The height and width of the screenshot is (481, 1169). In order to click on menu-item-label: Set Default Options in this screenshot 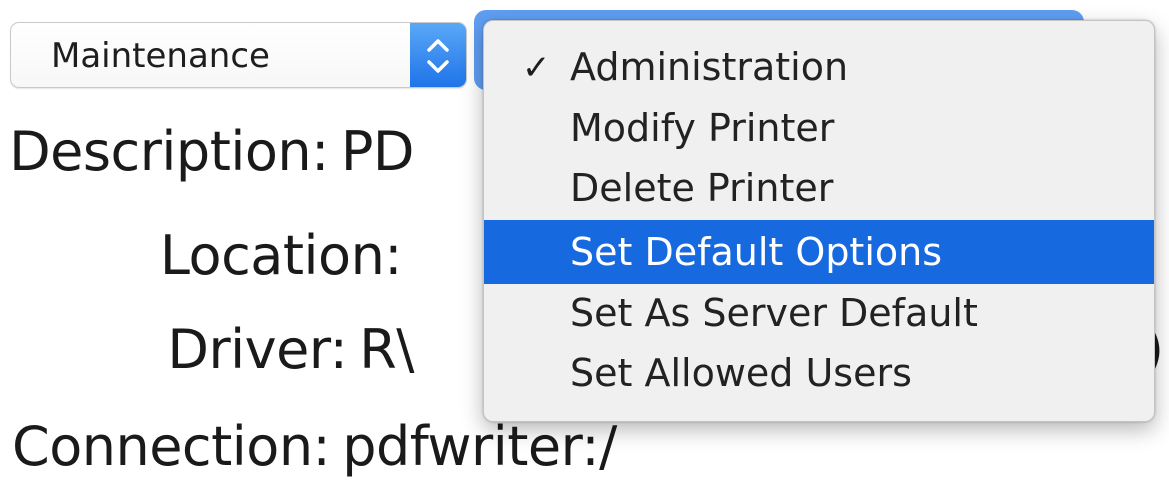, I will do `click(756, 252)`.